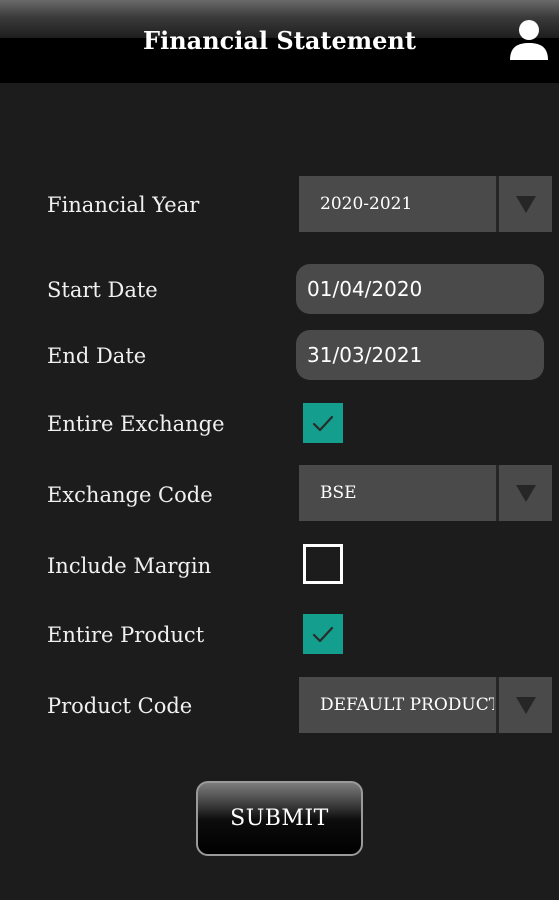  I want to click on exchange-code-select: BSE, so click(425, 493).